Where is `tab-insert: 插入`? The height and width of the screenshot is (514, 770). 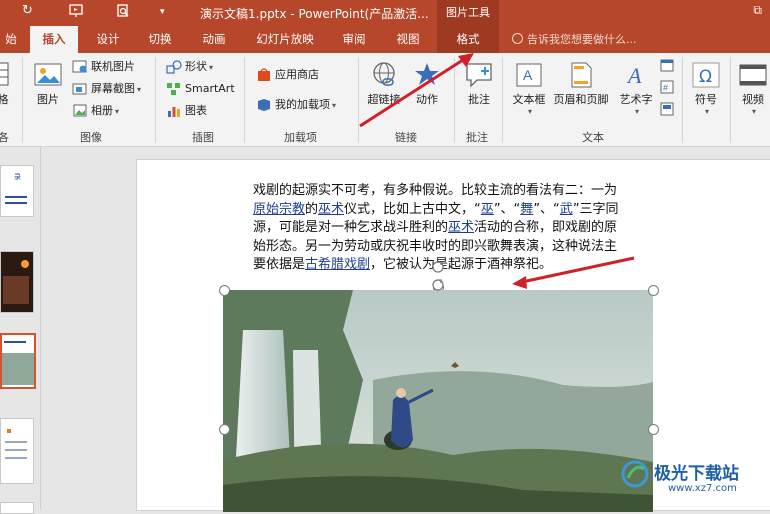 tab-insert: 插入 is located at coordinates (54, 39).